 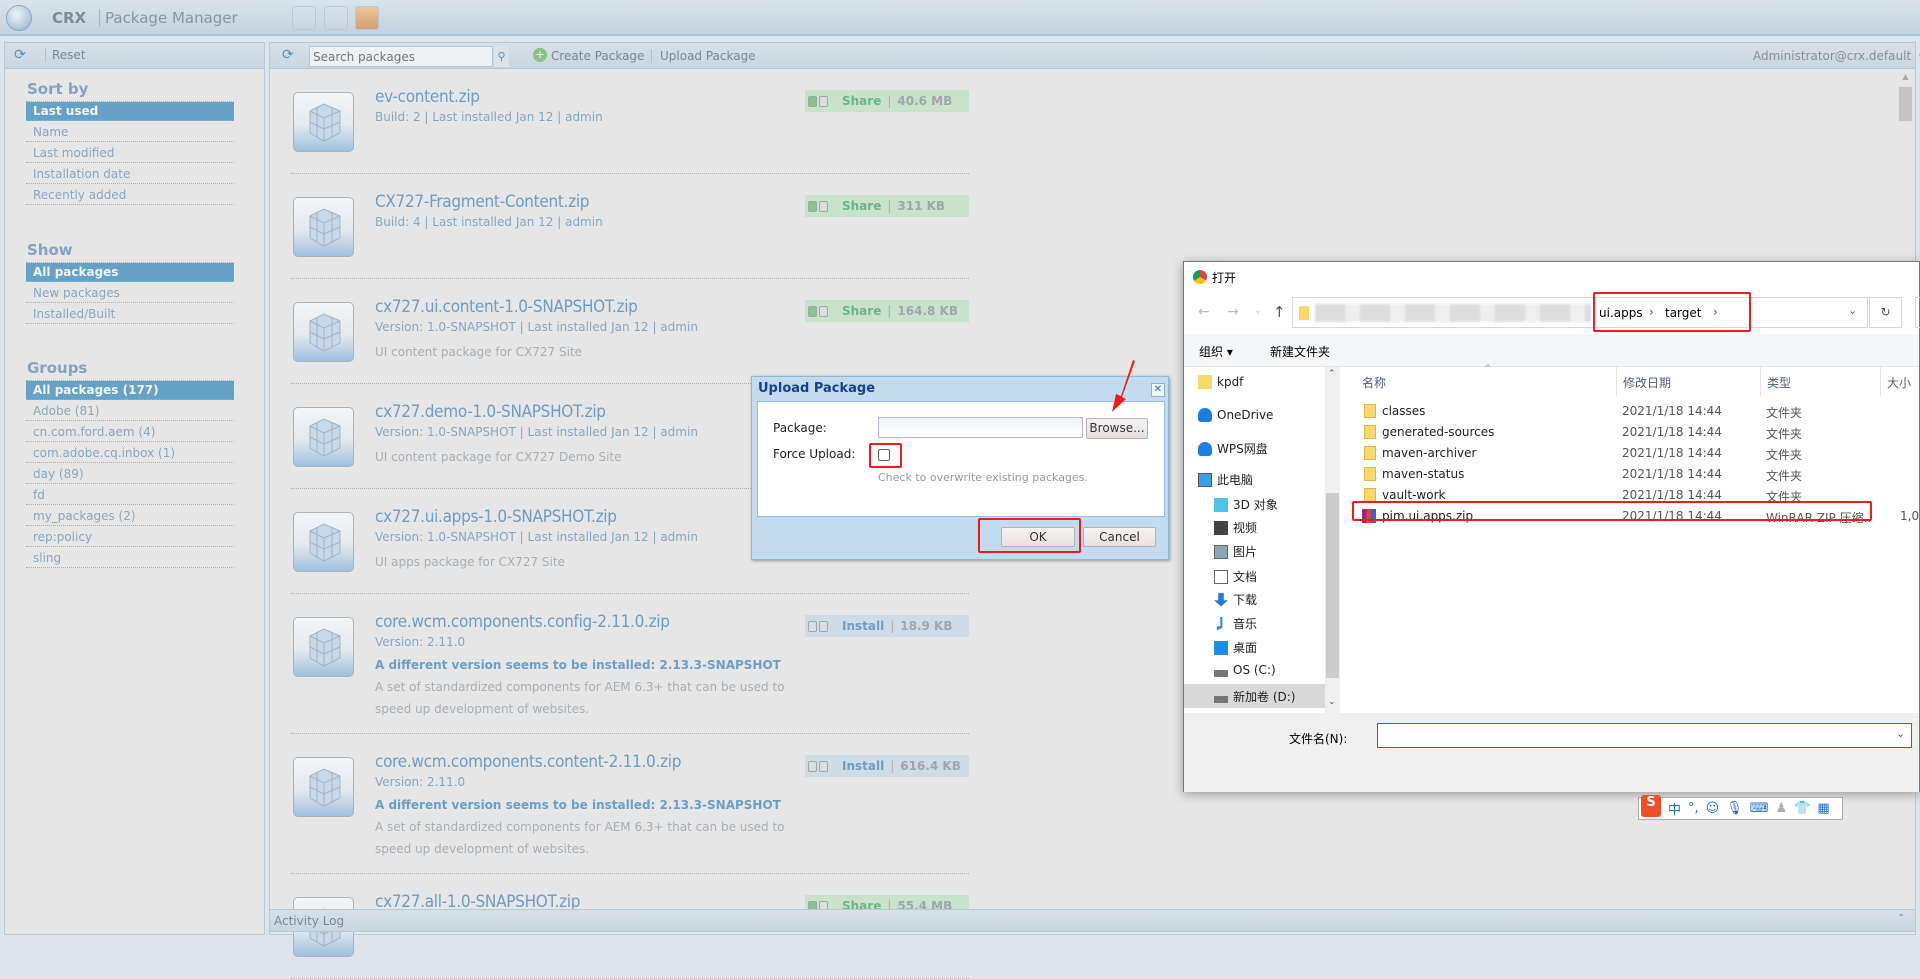 What do you see at coordinates (1300, 351) in the screenshot?
I see `new-folder-button: 新建文件夹` at bounding box center [1300, 351].